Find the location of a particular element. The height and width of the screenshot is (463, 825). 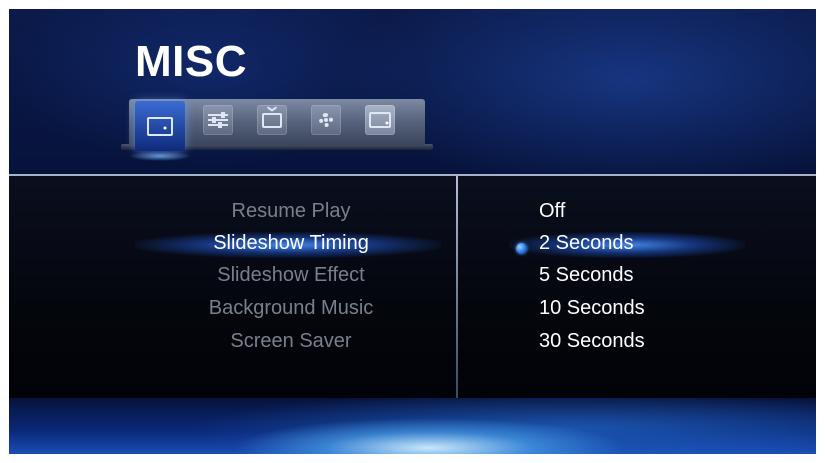

footer-light-wave is located at coordinates (412, 426).